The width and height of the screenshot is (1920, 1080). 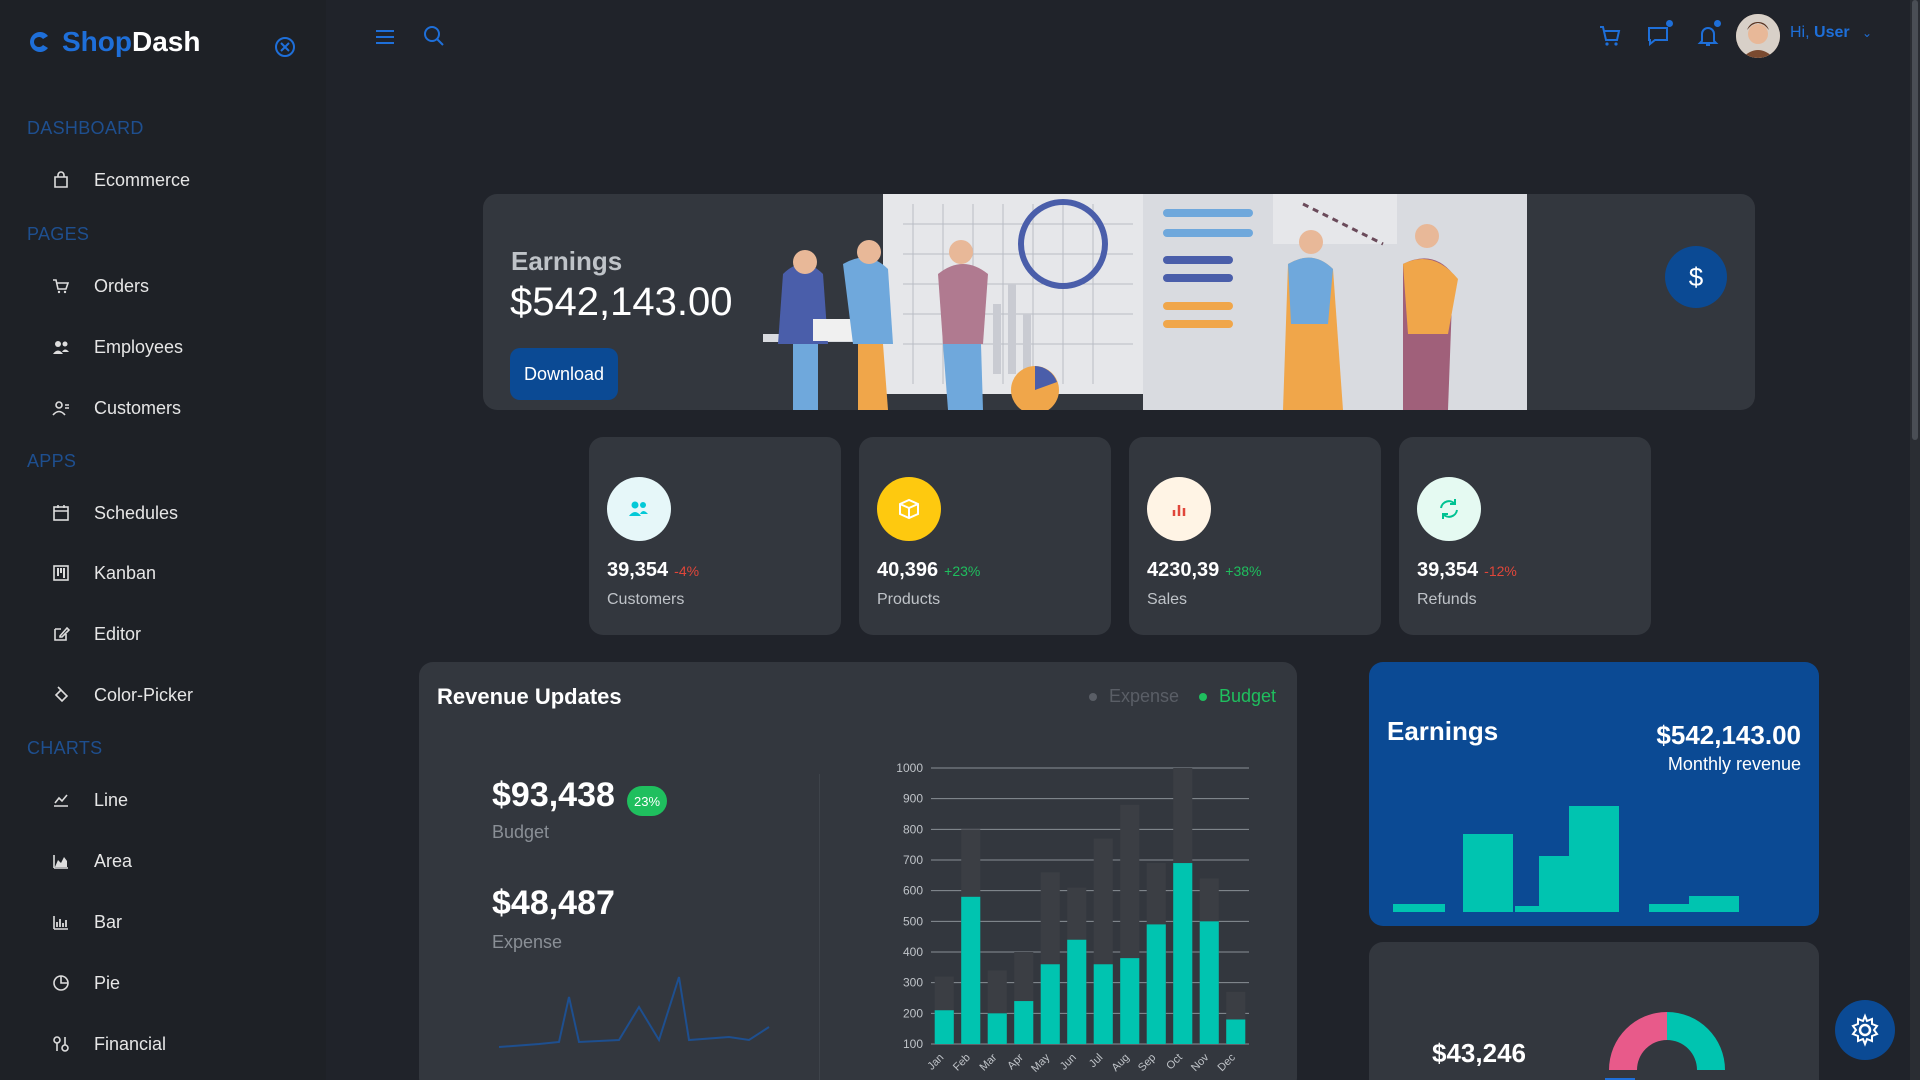 I want to click on y-tick-label: 400, so click(x=913, y=952).